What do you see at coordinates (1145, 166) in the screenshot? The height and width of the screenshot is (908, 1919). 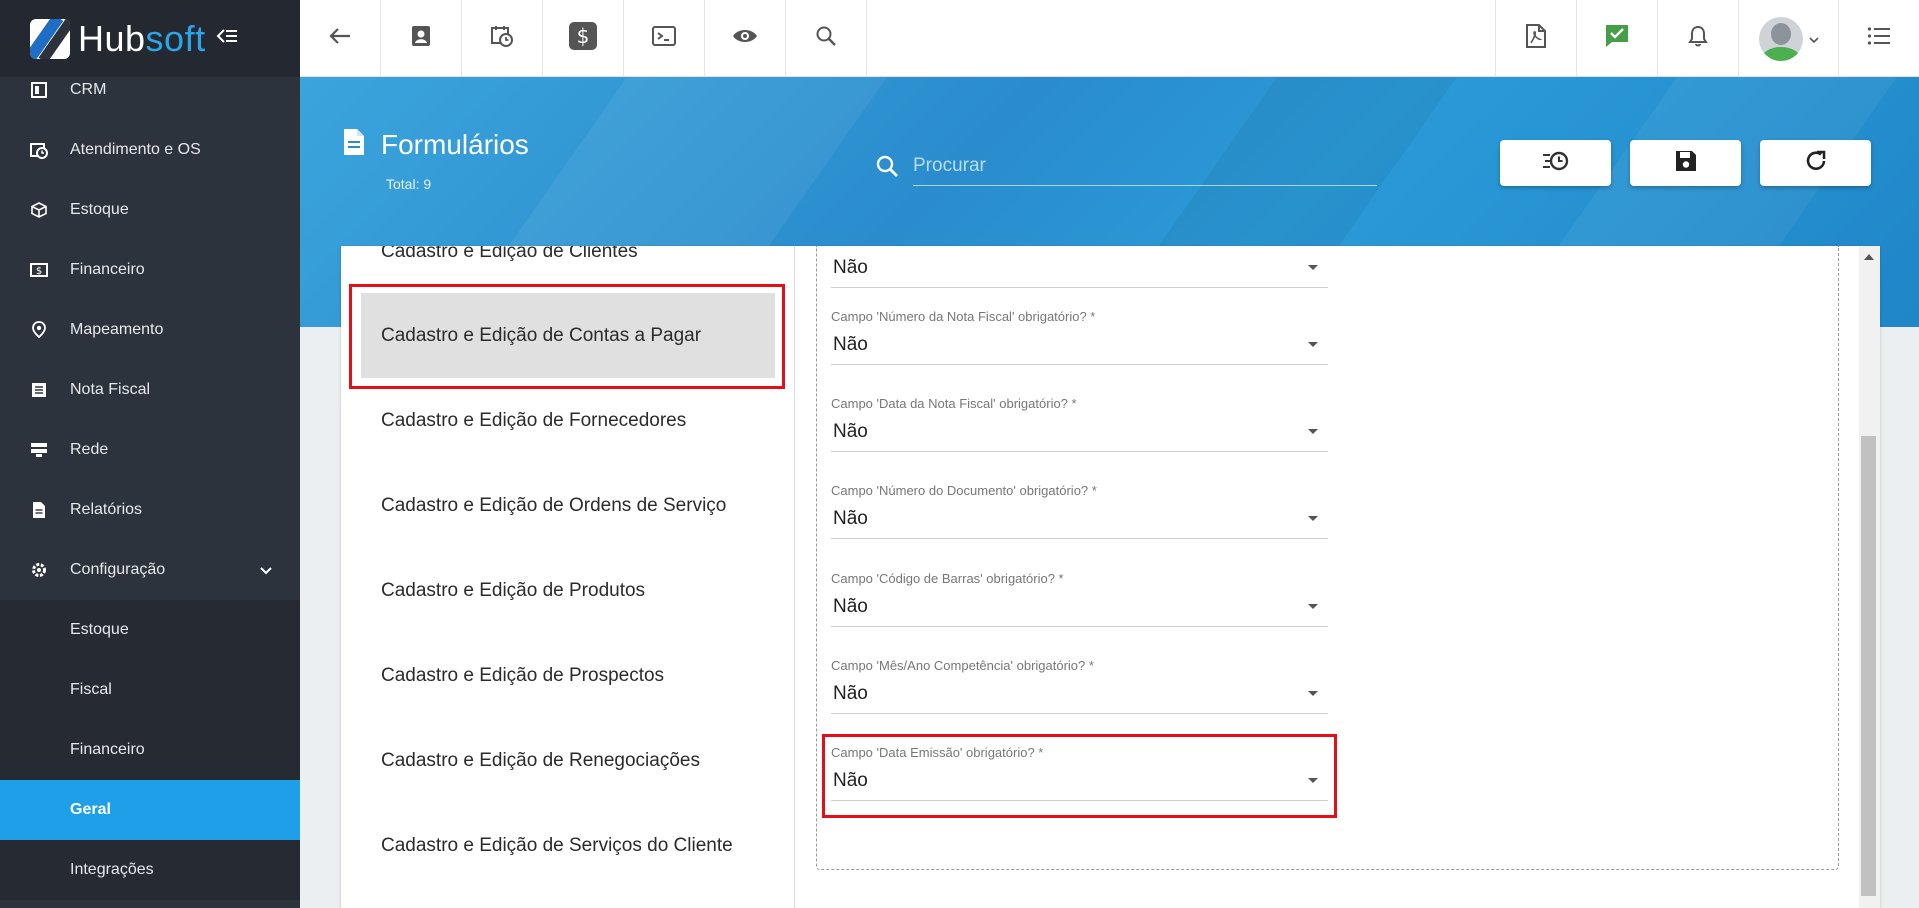 I see `search-input` at bounding box center [1145, 166].